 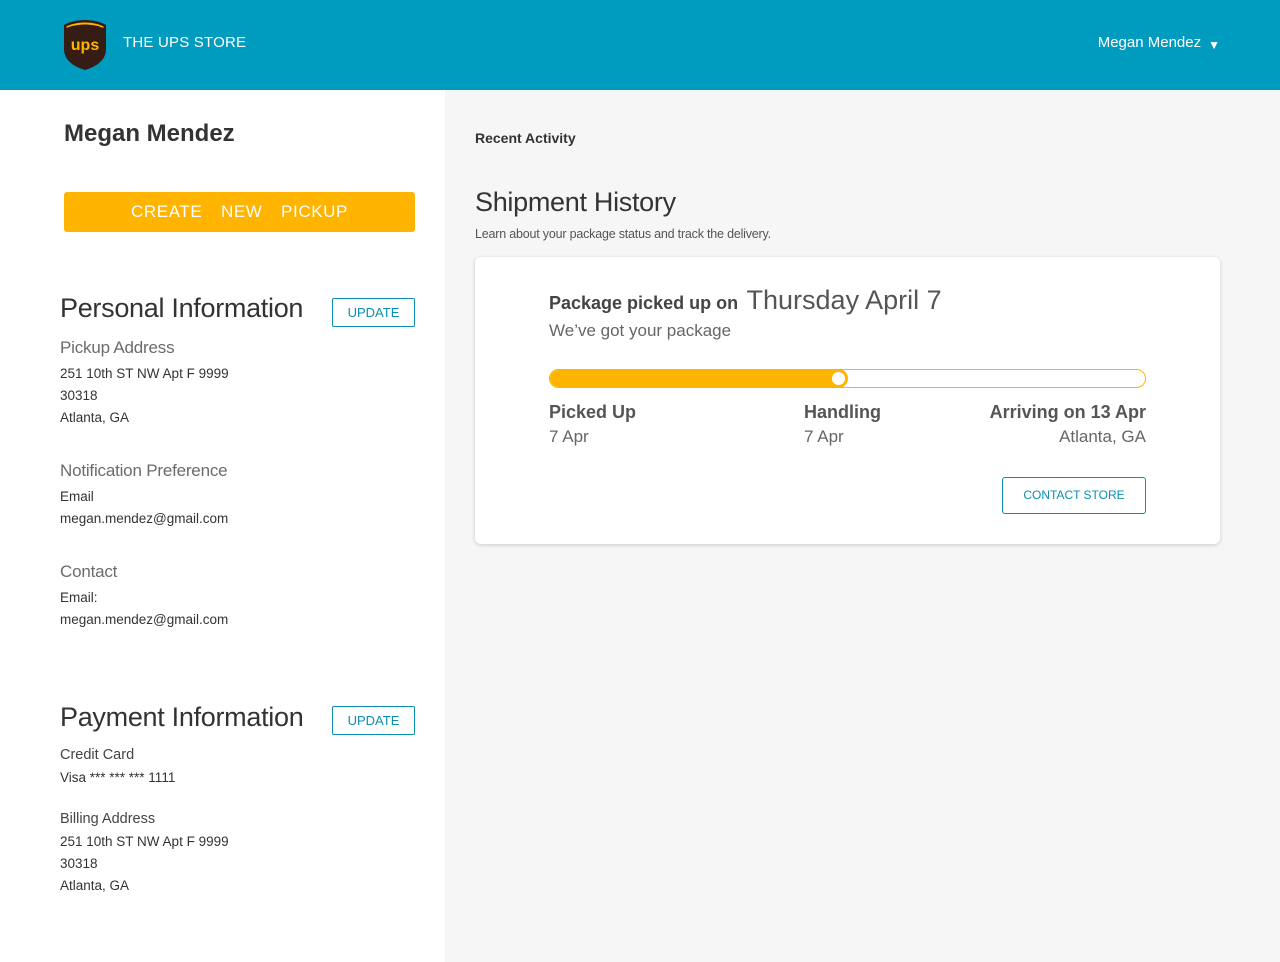 I want to click on shipment-progress-bar, so click(x=847, y=378).